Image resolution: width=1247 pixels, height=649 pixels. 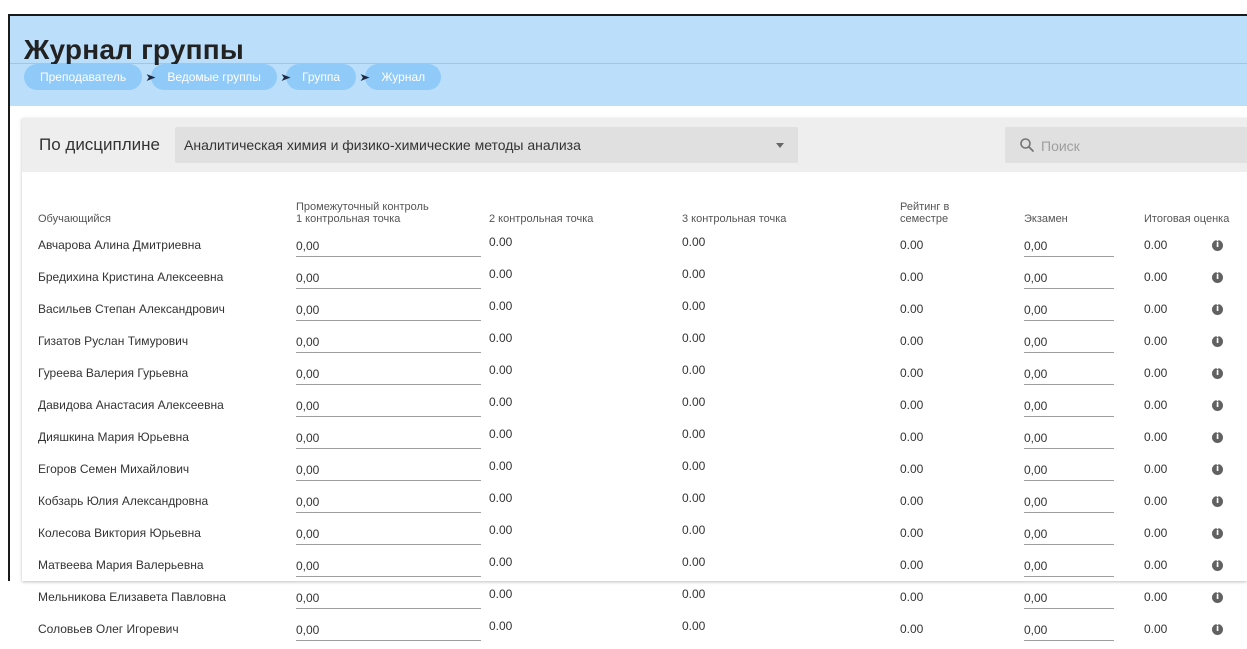 I want to click on search-input, so click(x=1136, y=146).